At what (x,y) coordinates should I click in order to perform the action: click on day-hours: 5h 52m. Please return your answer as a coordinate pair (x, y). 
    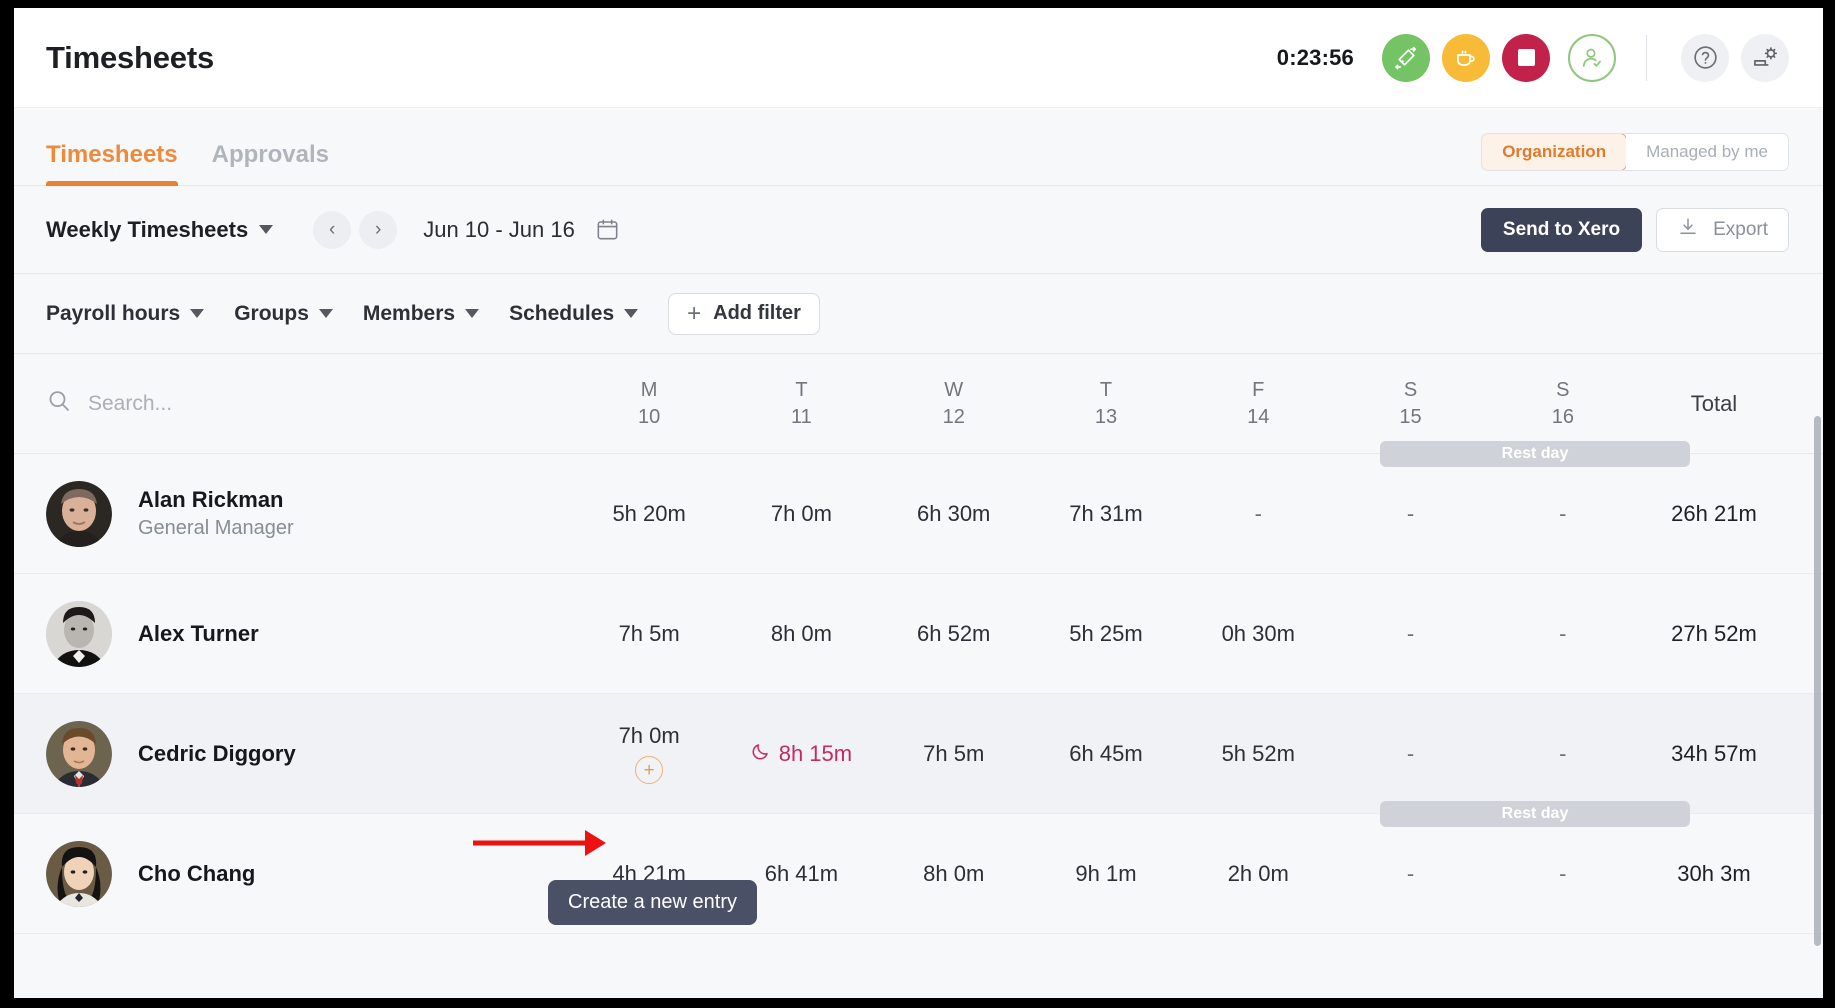
    Looking at the image, I should click on (1258, 754).